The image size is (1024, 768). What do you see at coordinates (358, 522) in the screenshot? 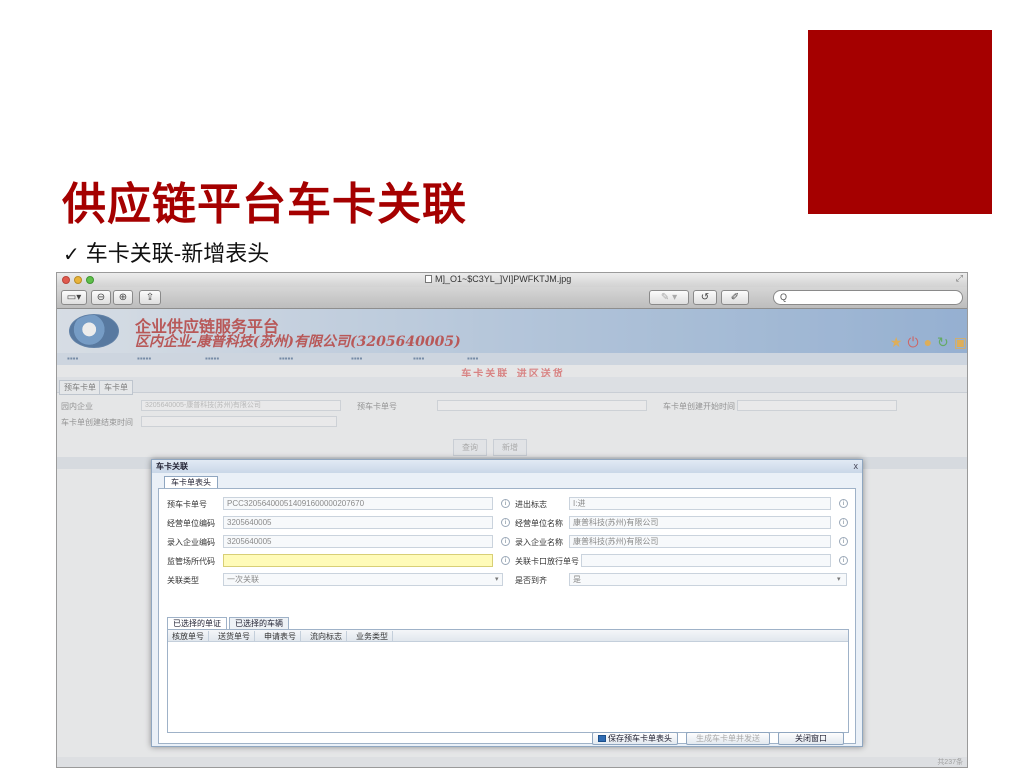
I see `operator-code-field: 3205640005` at bounding box center [358, 522].